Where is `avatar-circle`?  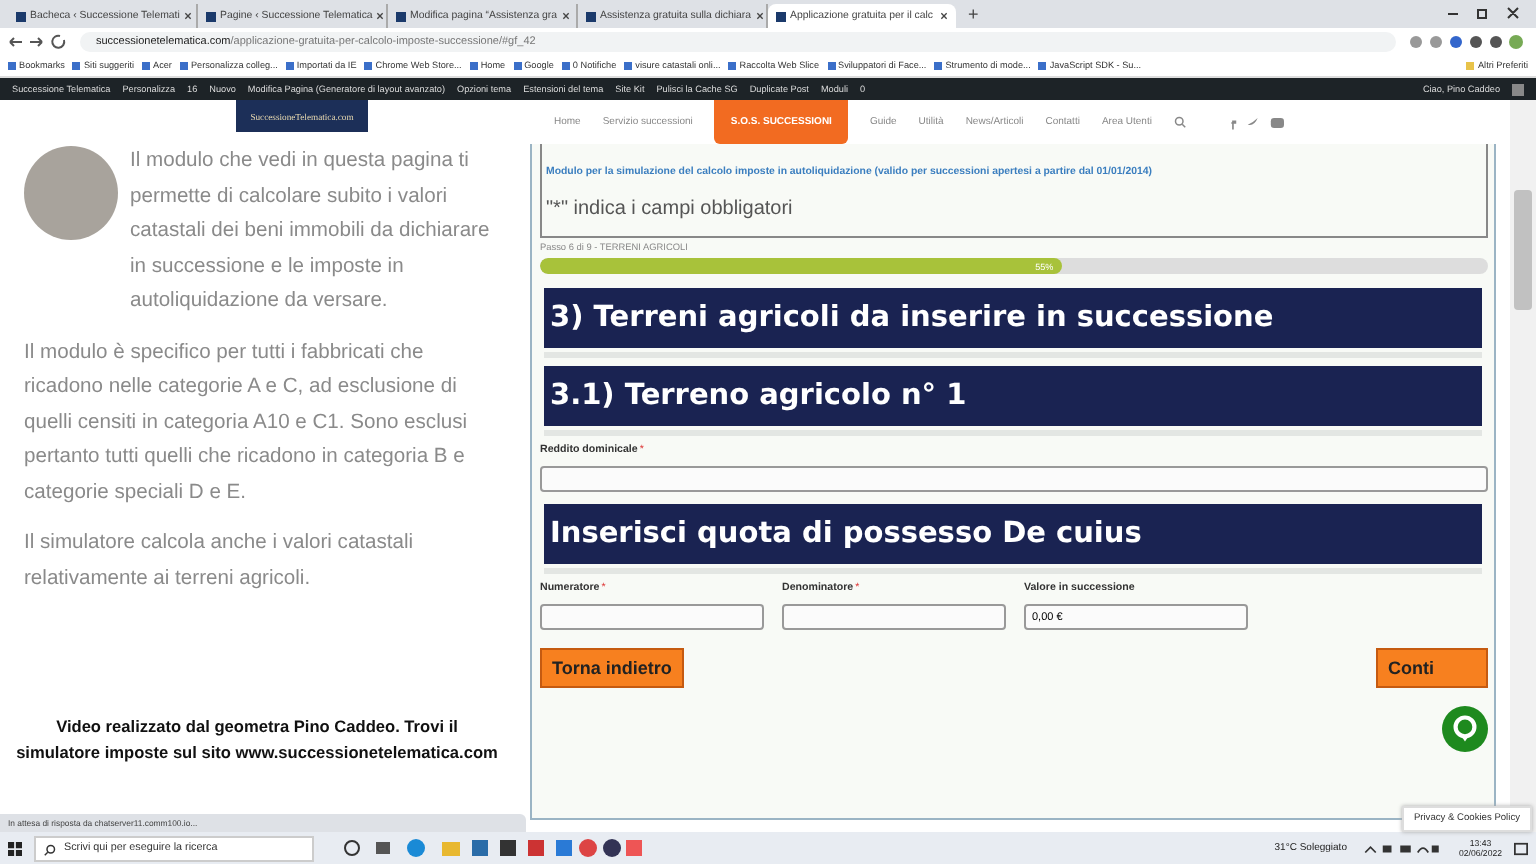 avatar-circle is located at coordinates (71, 193).